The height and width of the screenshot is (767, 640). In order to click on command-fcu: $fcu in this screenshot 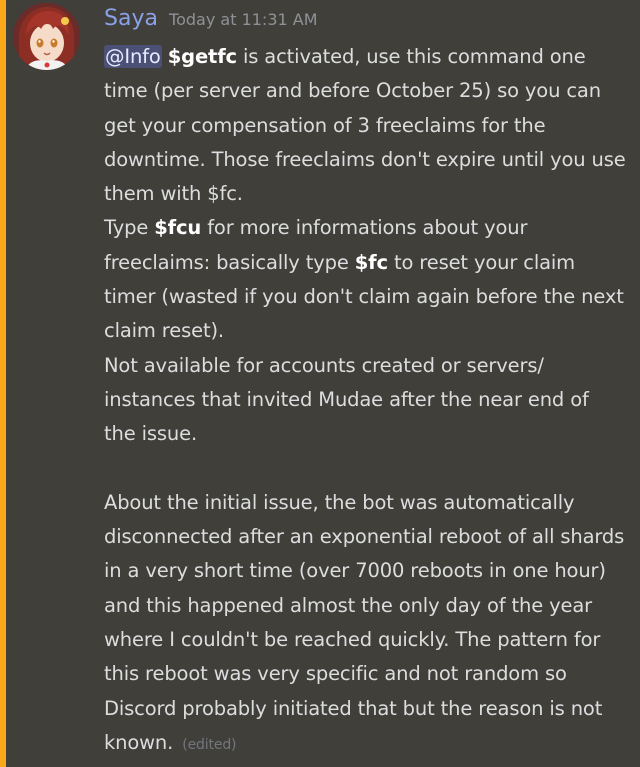, I will do `click(178, 228)`.